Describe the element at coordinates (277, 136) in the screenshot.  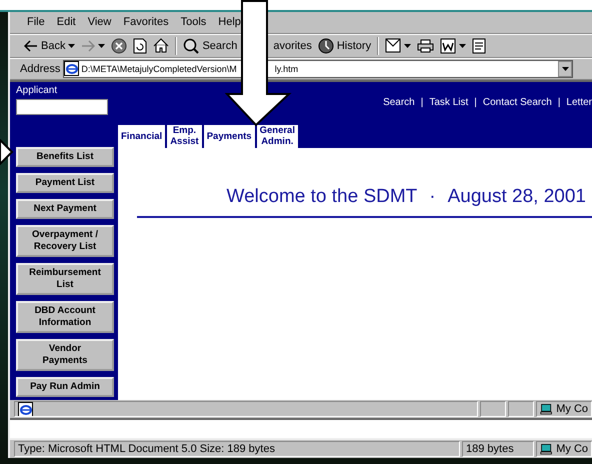
I see `tab: General Admin.` at that location.